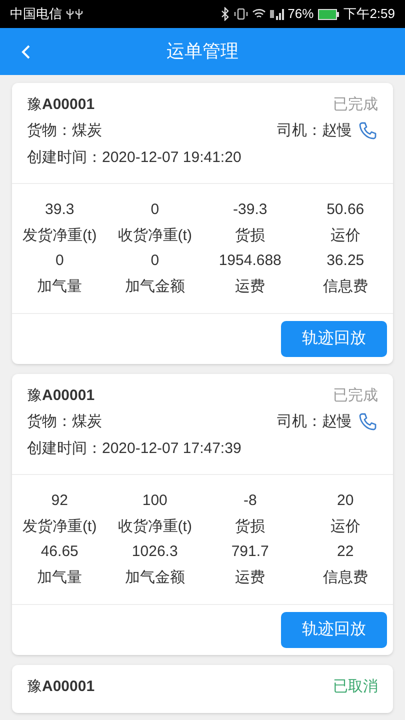 Image resolution: width=405 pixels, height=720 pixels. Describe the element at coordinates (202, 51) in the screenshot. I see `page-title: 运单管理` at that location.